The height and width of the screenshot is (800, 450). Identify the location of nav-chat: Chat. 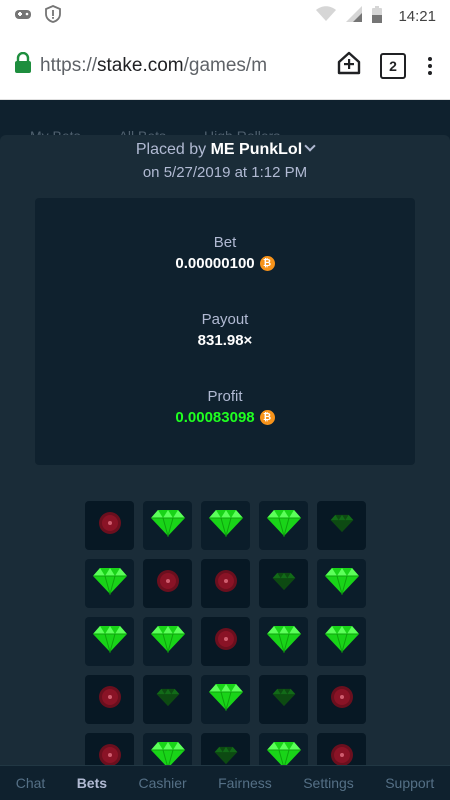
(31, 783).